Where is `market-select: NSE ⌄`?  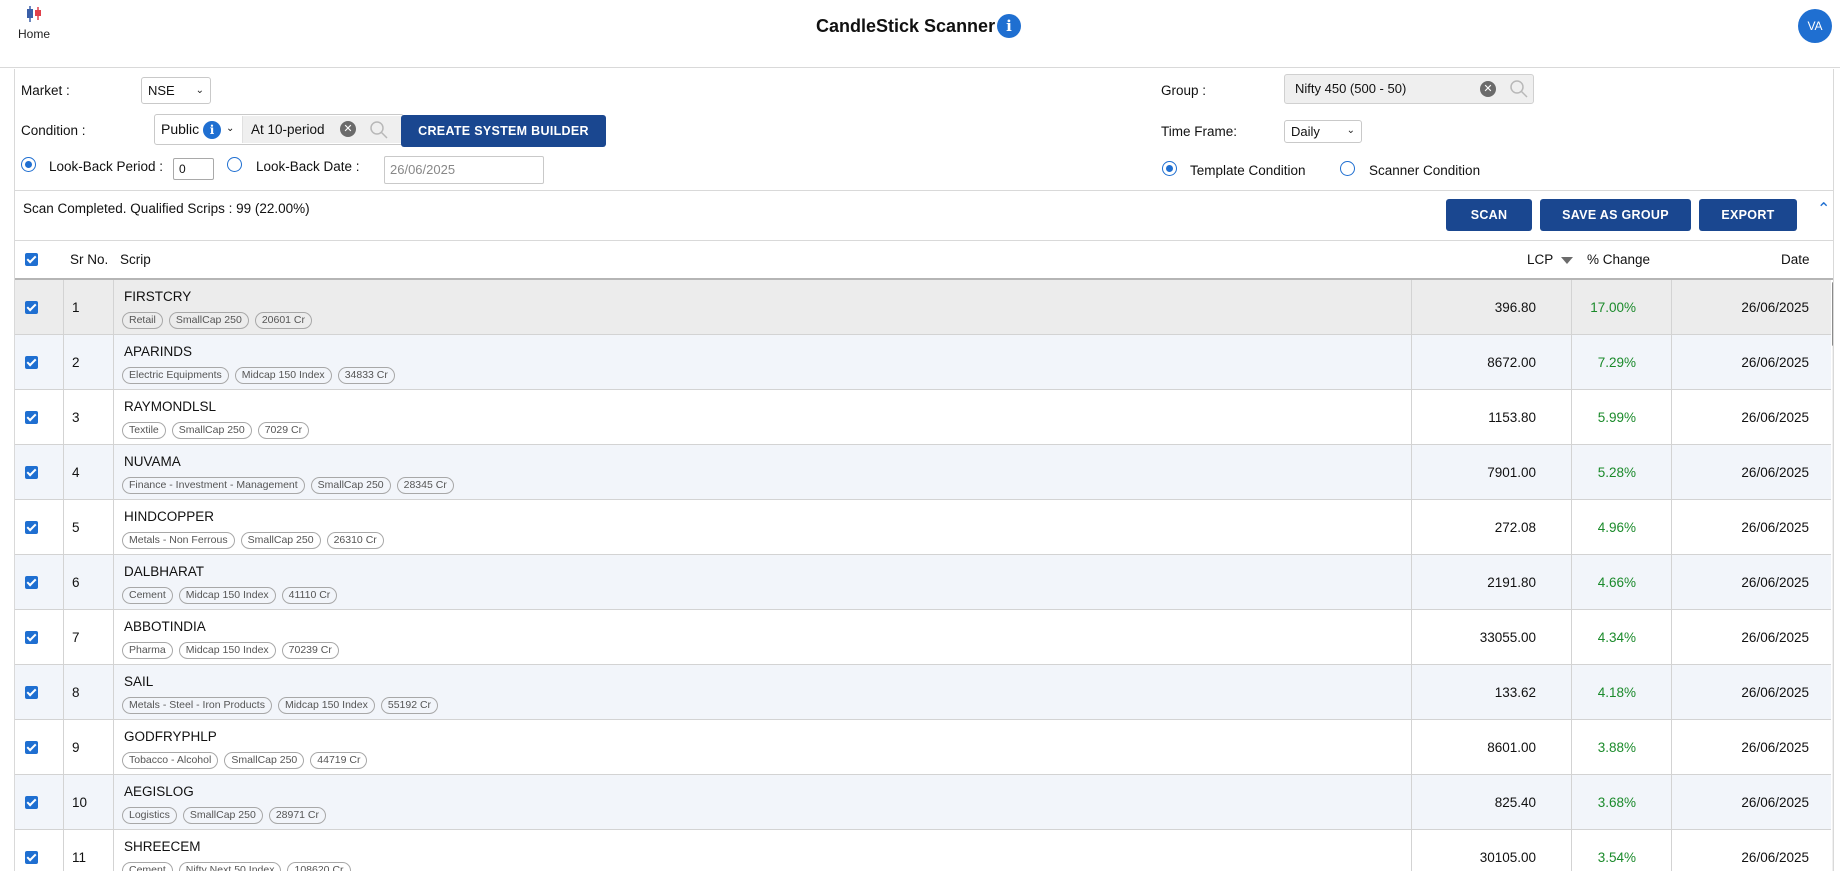 market-select: NSE ⌄ is located at coordinates (176, 90).